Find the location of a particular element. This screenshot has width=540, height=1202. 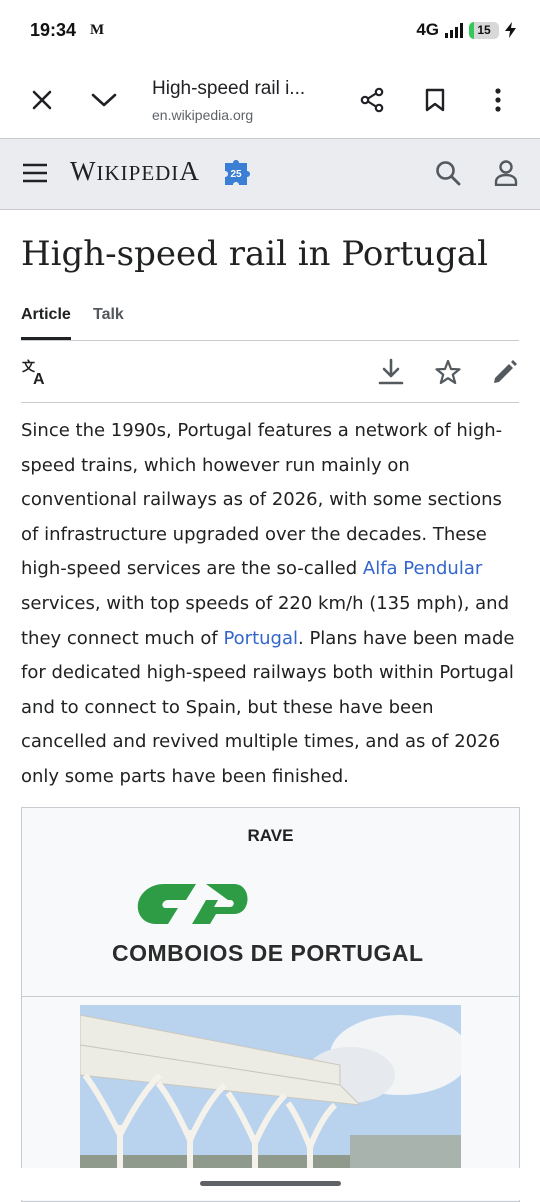

home-gesture-pill is located at coordinates (270, 1183).